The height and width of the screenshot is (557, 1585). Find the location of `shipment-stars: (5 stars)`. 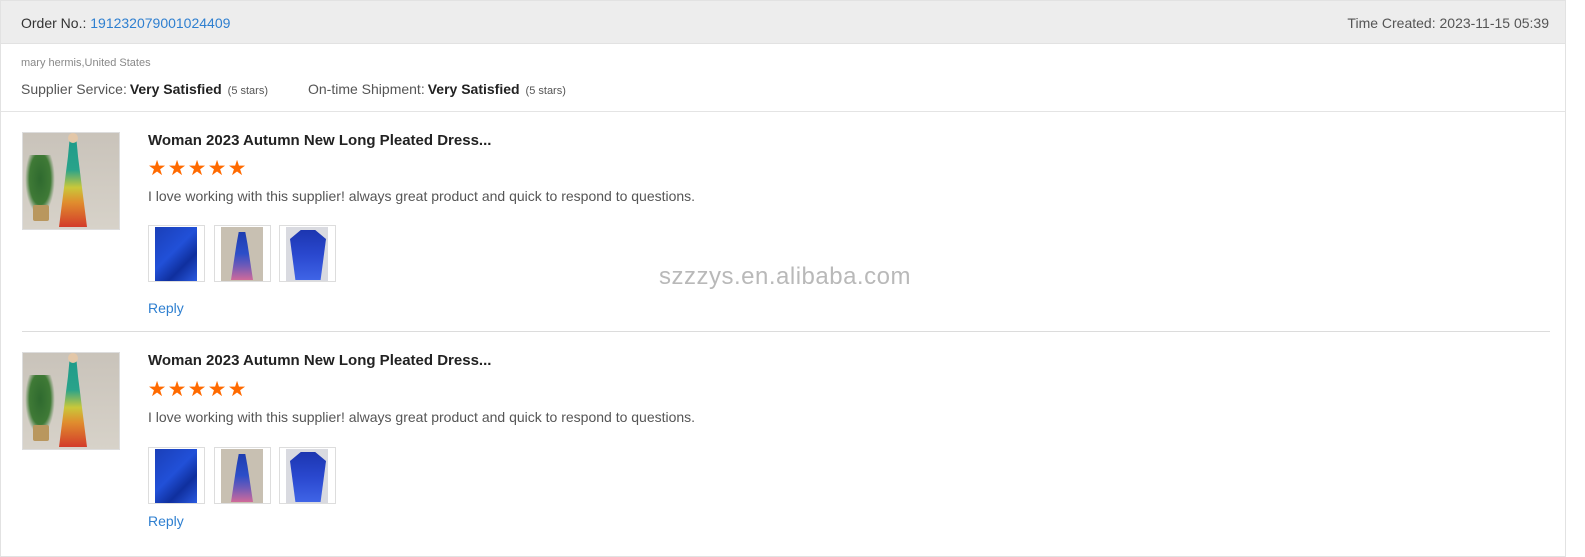

shipment-stars: (5 stars) is located at coordinates (545, 91).